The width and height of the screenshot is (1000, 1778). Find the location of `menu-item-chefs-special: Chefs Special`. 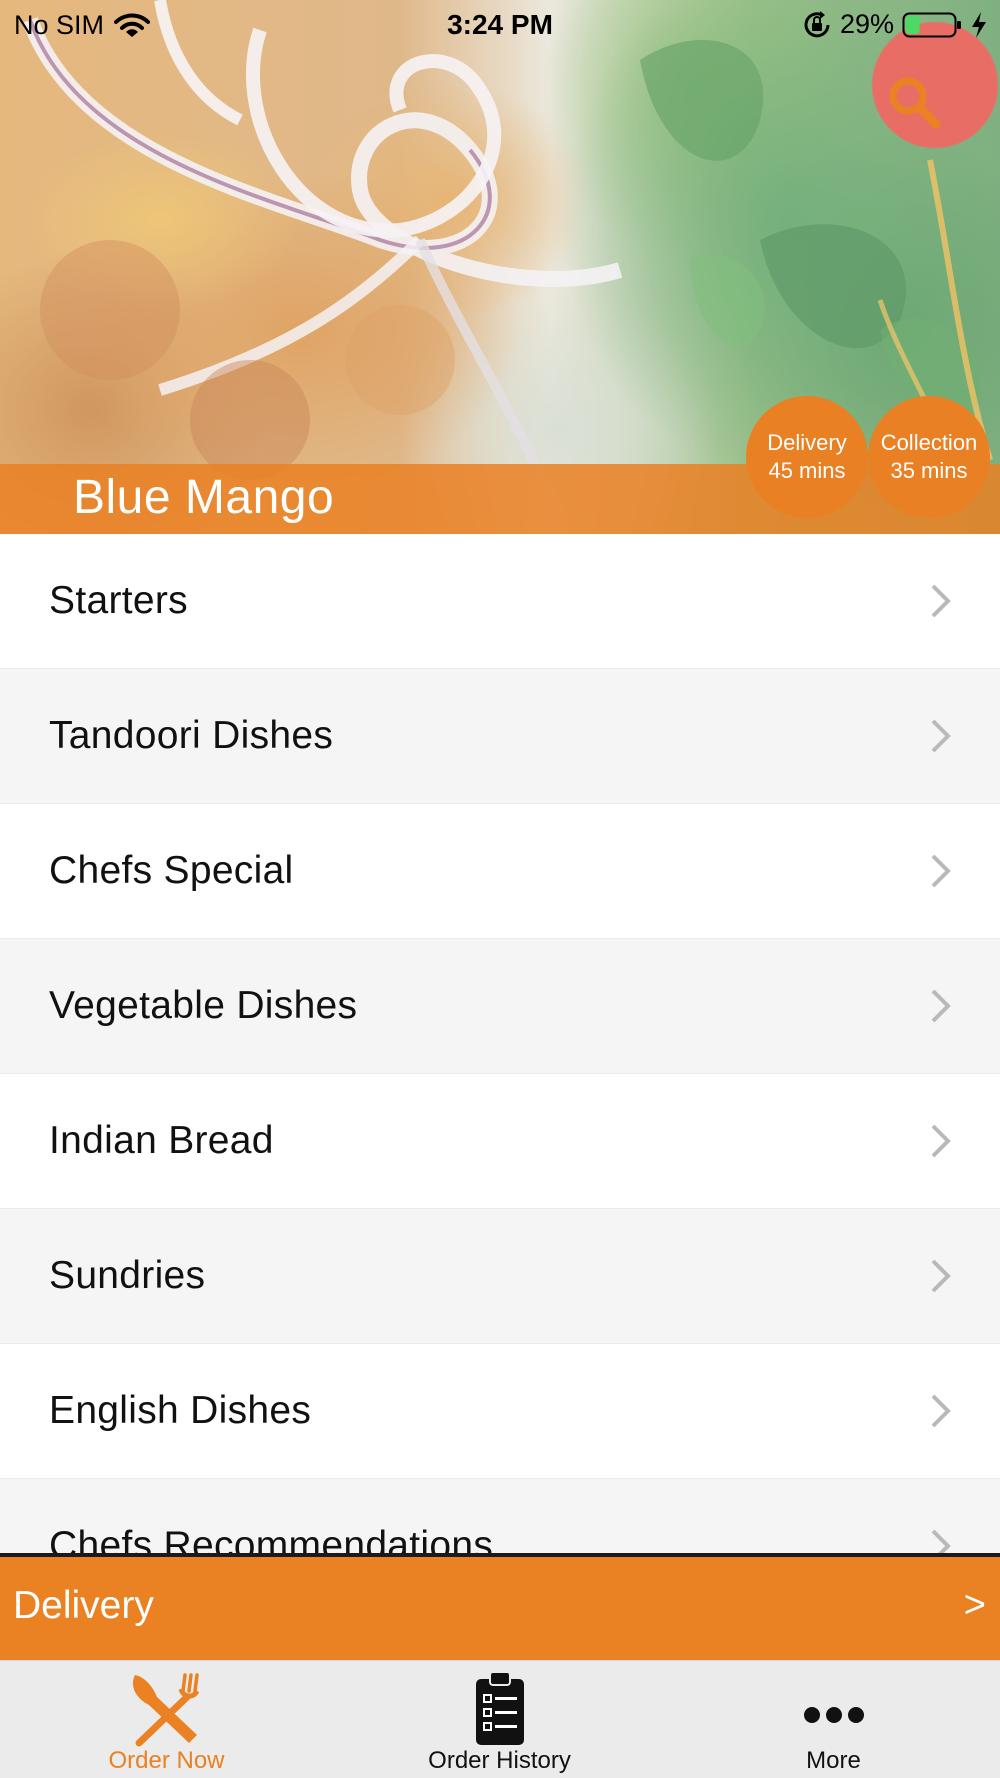

menu-item-chefs-special: Chefs Special is located at coordinates (500, 871).